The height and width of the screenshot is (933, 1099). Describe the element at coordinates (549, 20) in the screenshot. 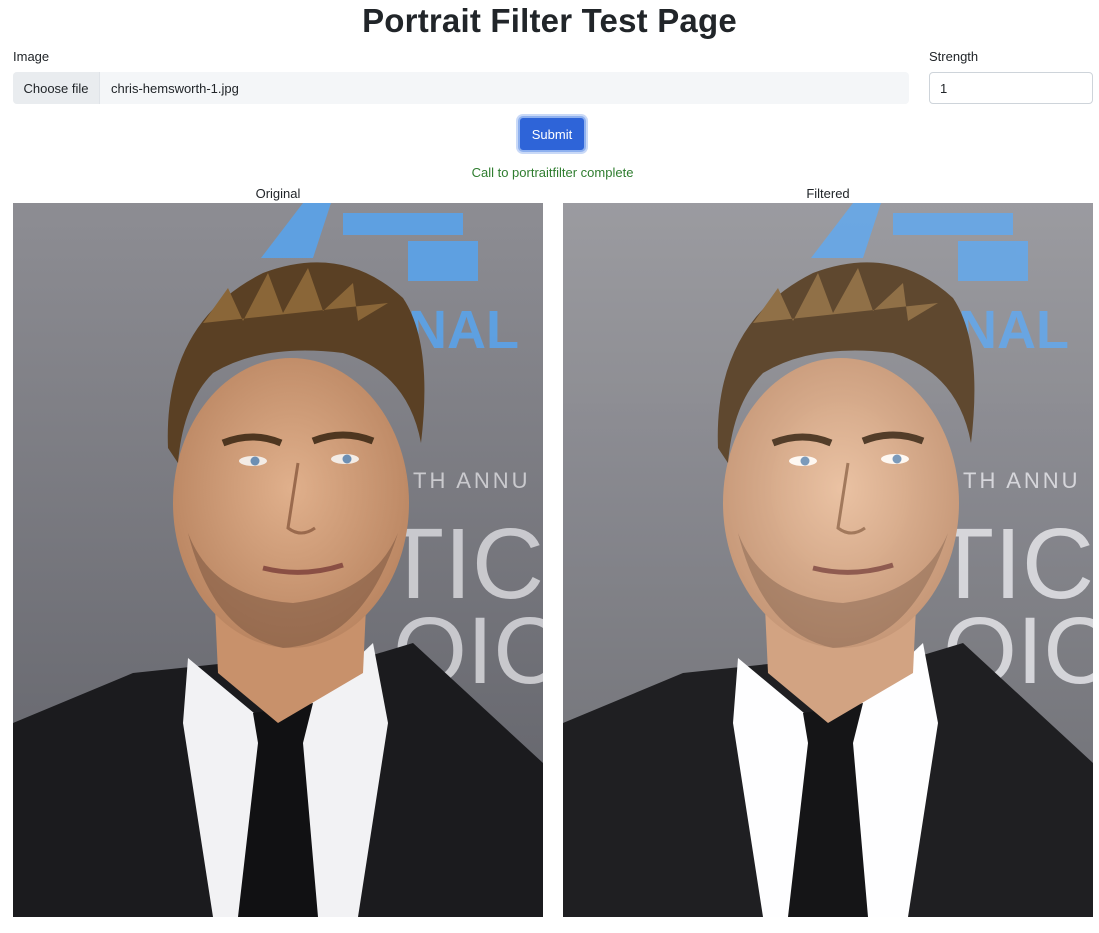

I see `page-title: Portrait Filter Test Page` at that location.